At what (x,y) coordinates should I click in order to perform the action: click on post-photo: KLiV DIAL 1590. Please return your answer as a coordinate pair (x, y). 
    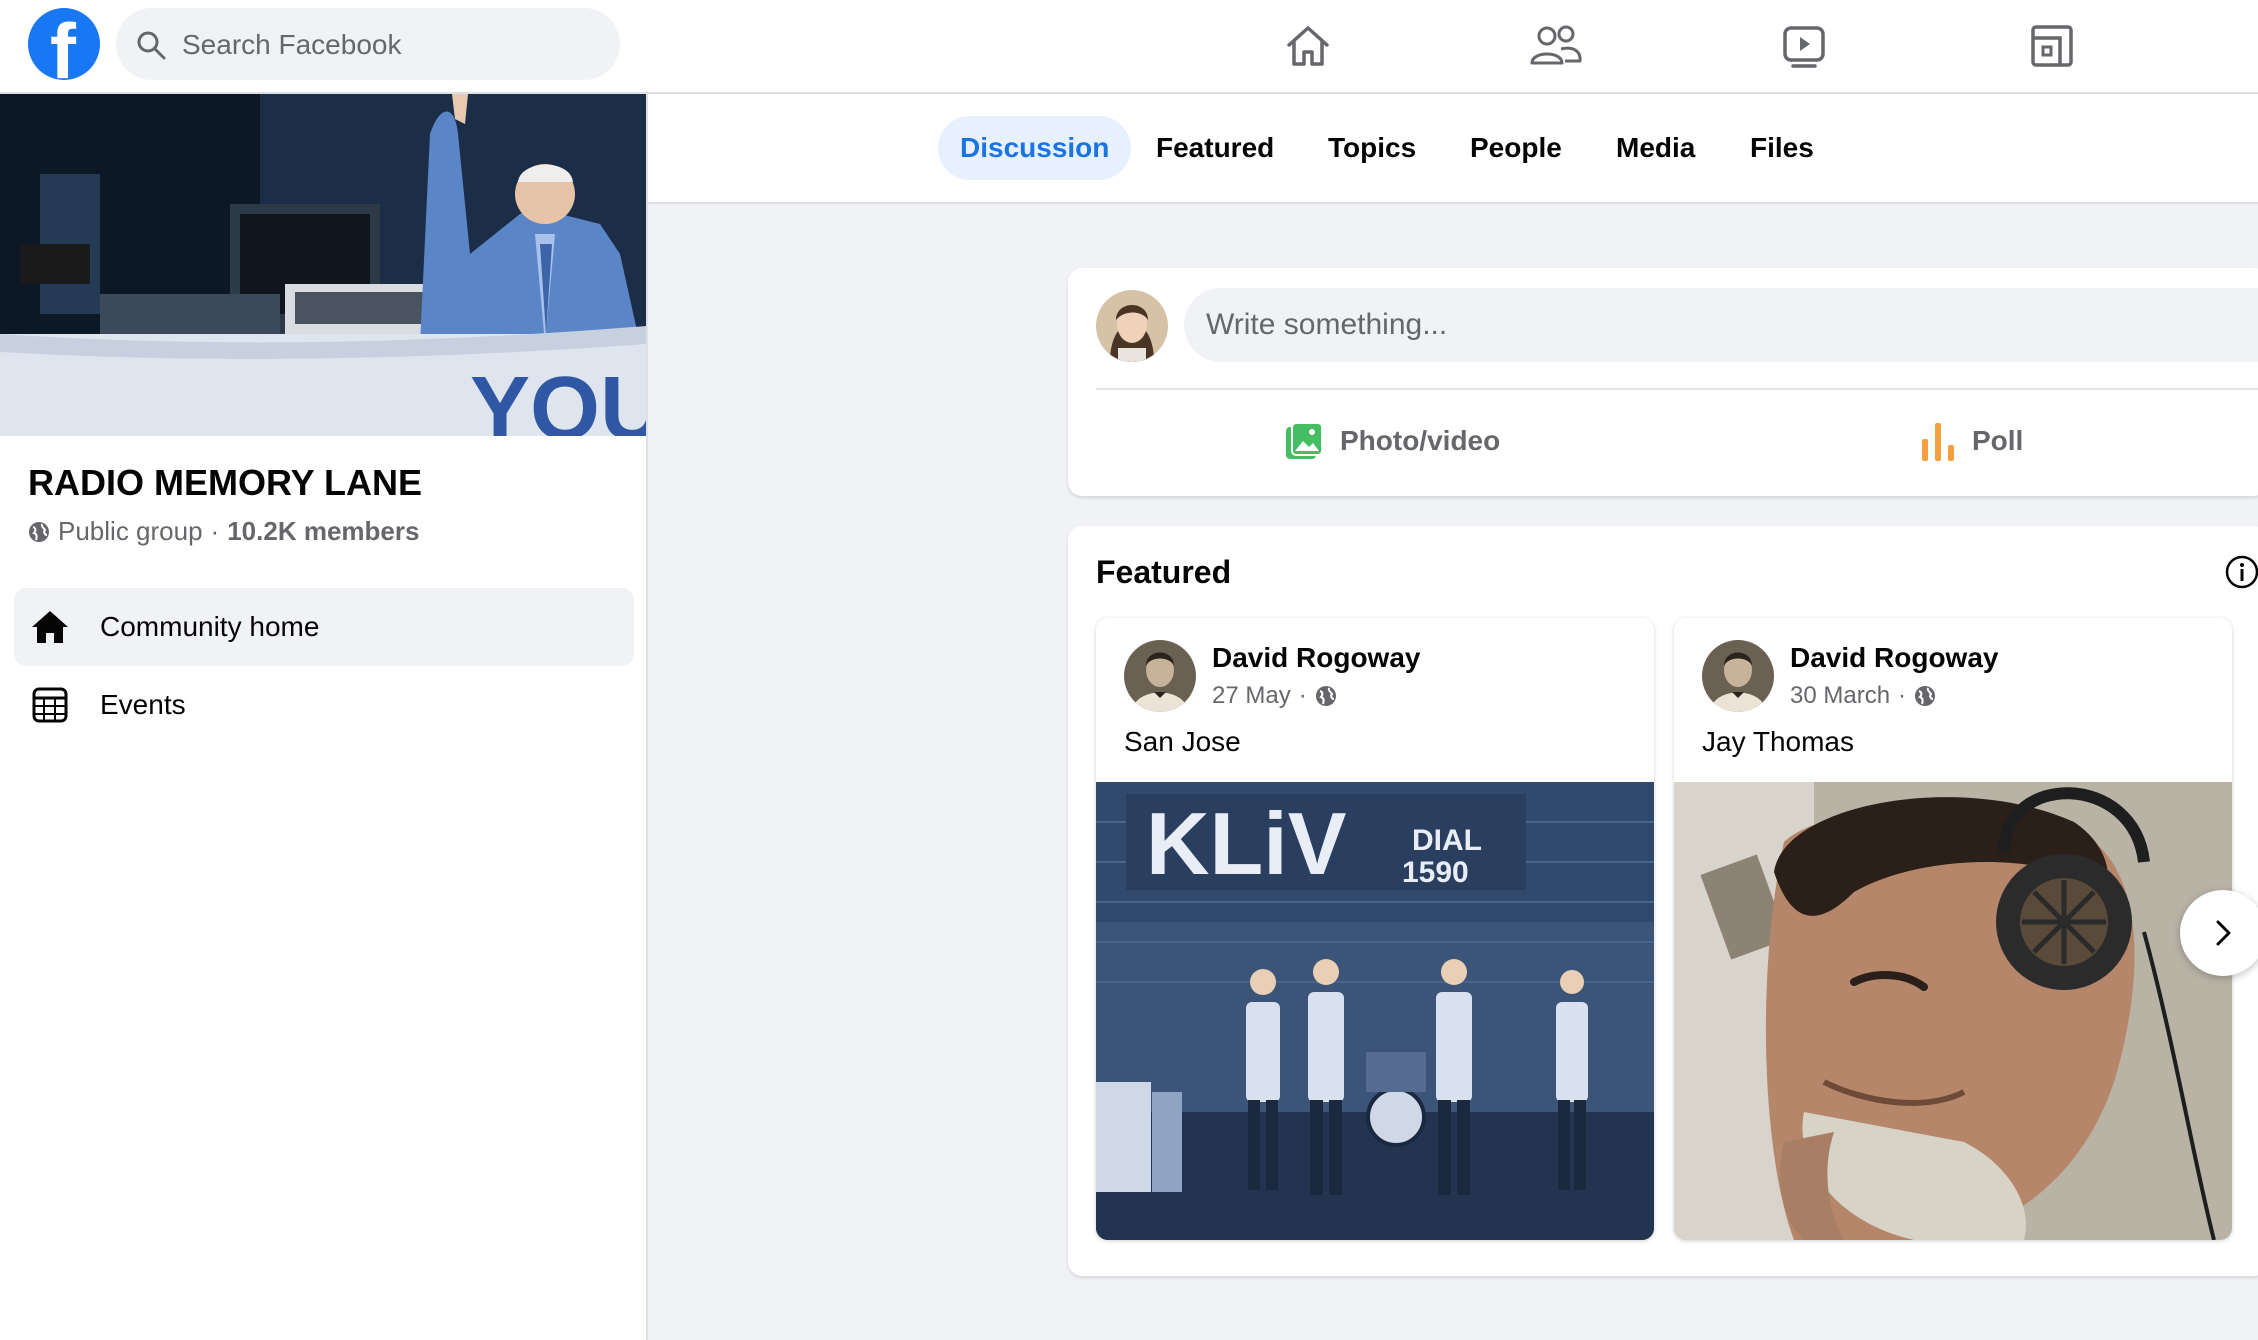
    Looking at the image, I should click on (1375, 1011).